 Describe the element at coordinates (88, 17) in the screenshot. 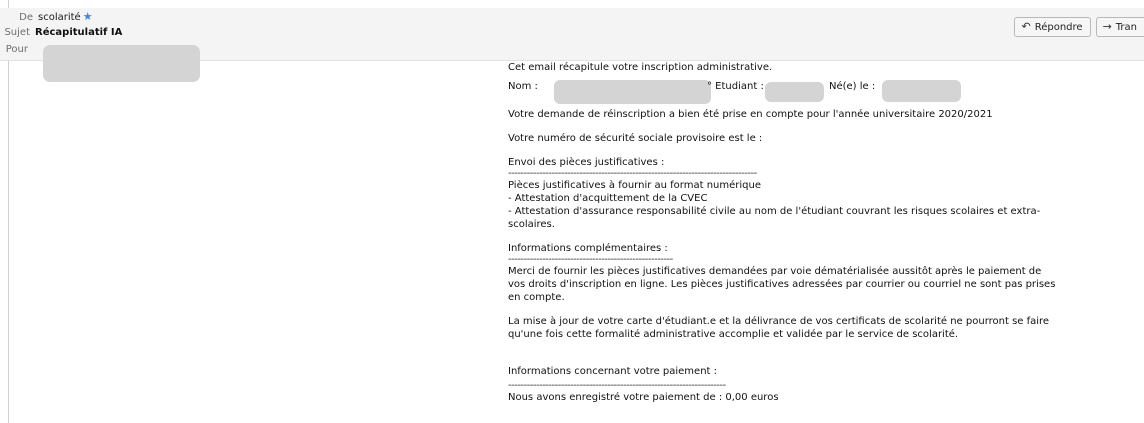

I see `star-icon: ★` at that location.